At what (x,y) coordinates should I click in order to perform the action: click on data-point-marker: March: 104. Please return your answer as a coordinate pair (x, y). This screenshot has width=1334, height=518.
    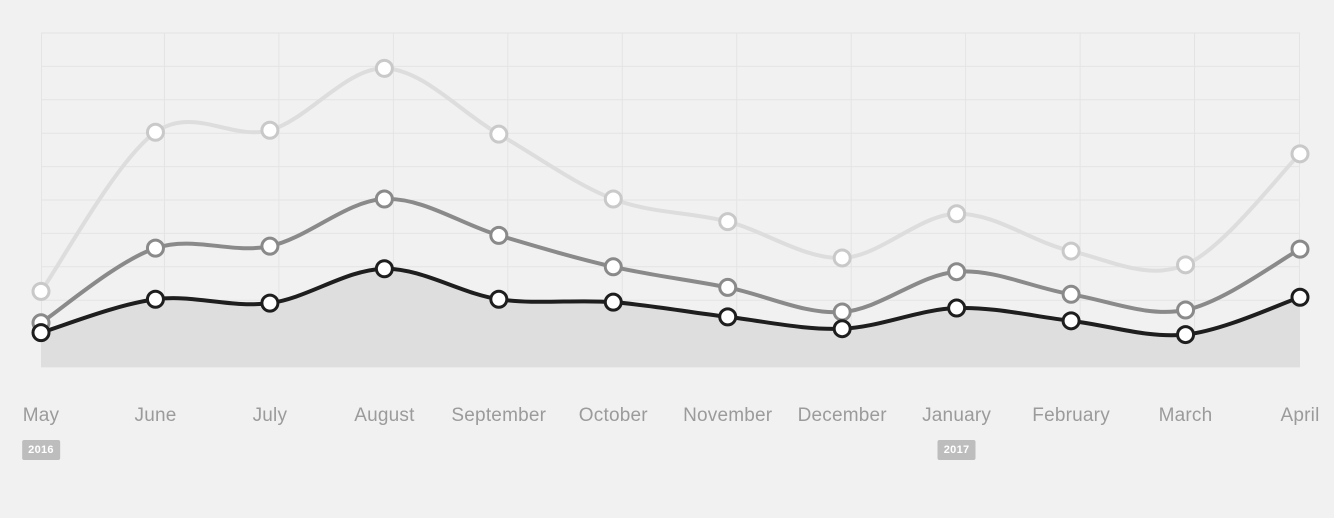
    Looking at the image, I should click on (1186, 265).